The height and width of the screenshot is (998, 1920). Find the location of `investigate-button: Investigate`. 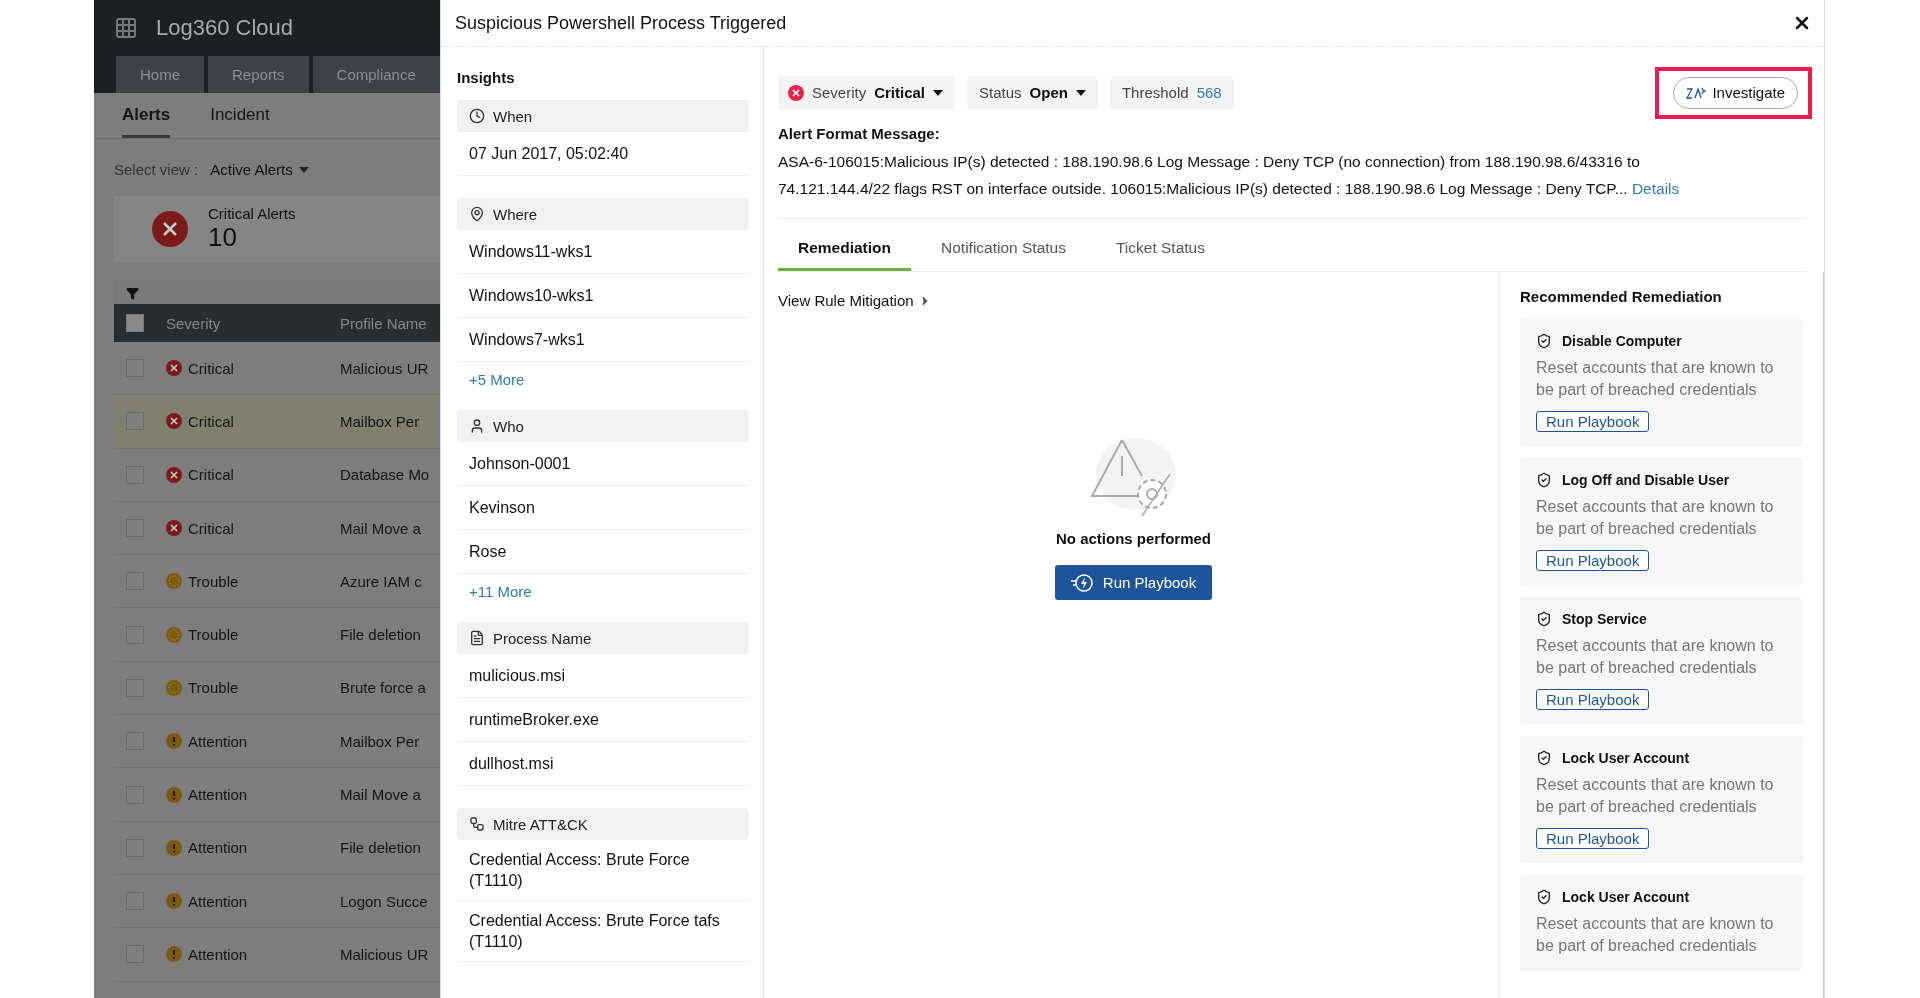

investigate-button: Investigate is located at coordinates (1735, 92).